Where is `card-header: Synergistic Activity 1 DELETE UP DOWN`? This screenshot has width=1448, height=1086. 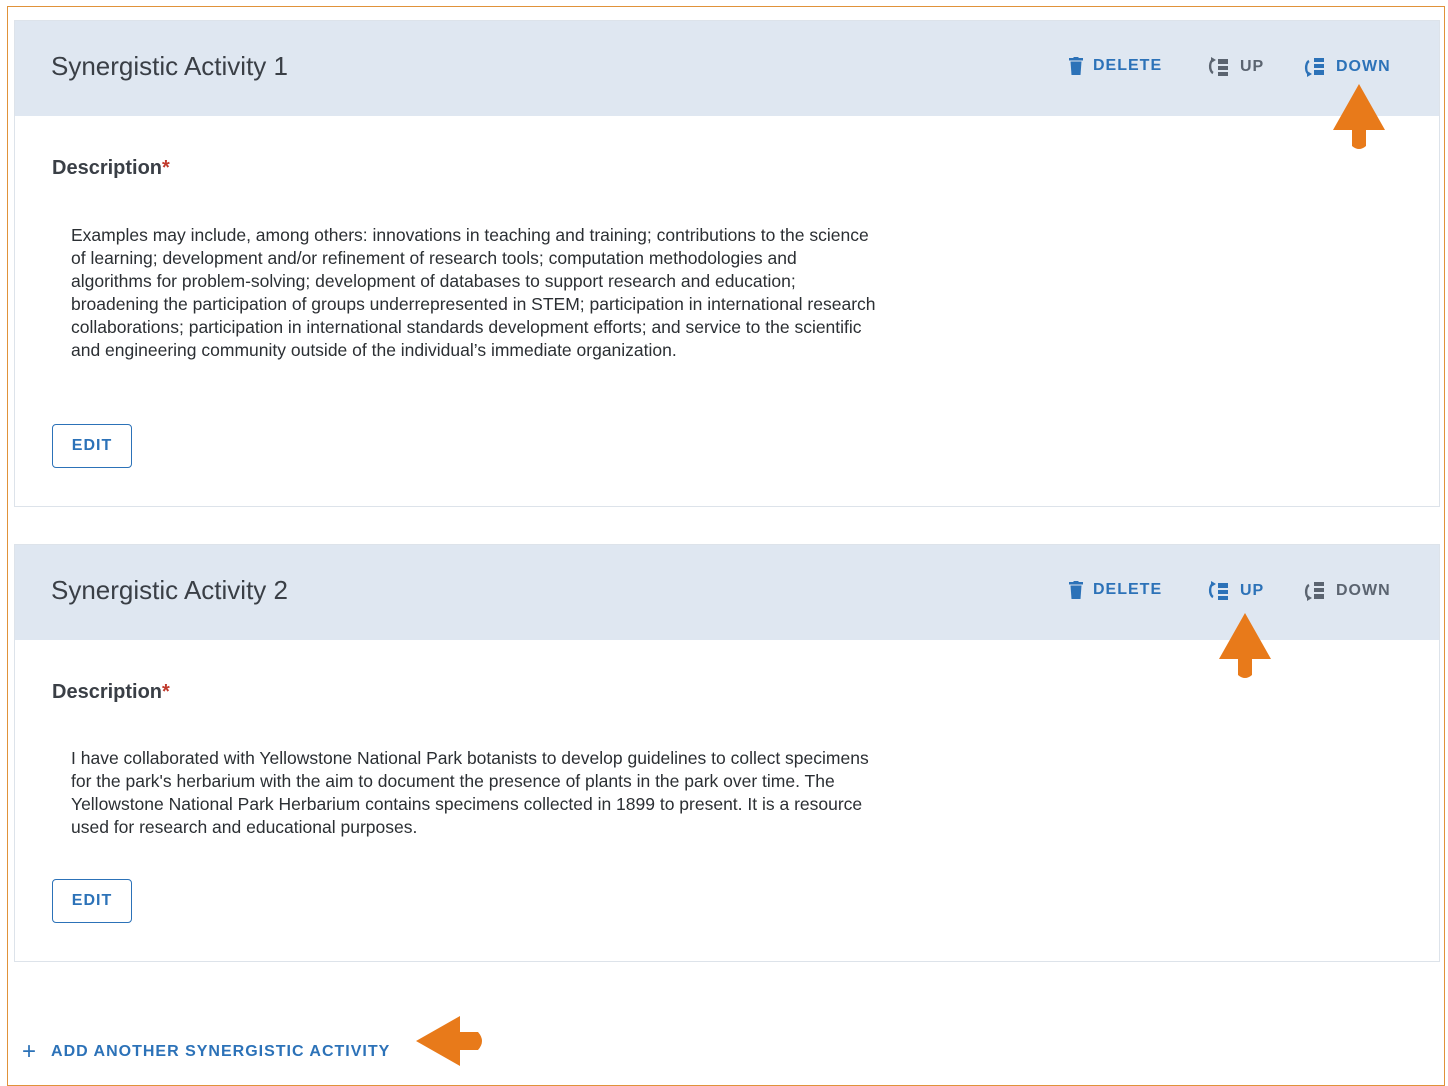 card-header: Synergistic Activity 1 DELETE UP DOWN is located at coordinates (727, 68).